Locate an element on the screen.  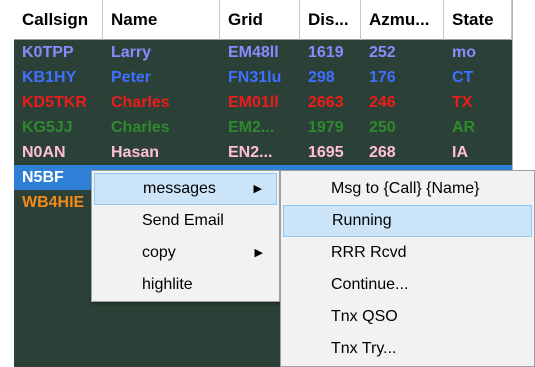
column-header-callsign: Callsign is located at coordinates (58, 20).